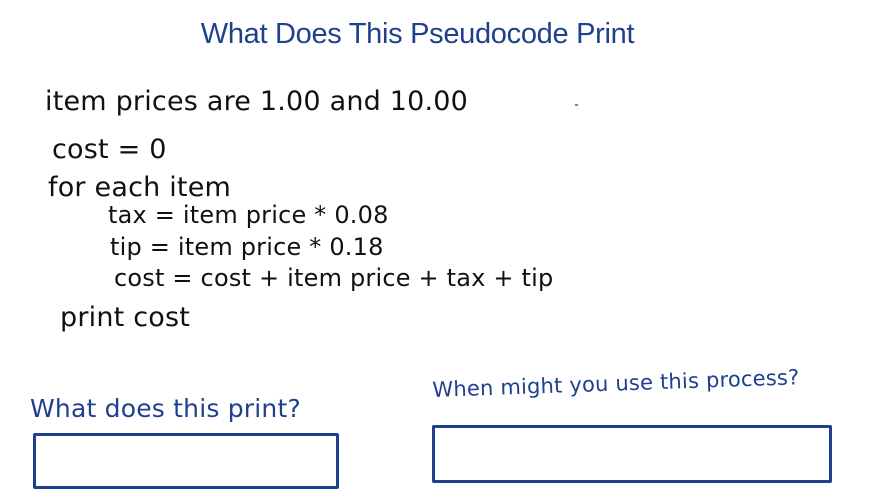 This screenshot has width=889, height=500. What do you see at coordinates (165, 408) in the screenshot?
I see `question-label-print: What does this print?` at bounding box center [165, 408].